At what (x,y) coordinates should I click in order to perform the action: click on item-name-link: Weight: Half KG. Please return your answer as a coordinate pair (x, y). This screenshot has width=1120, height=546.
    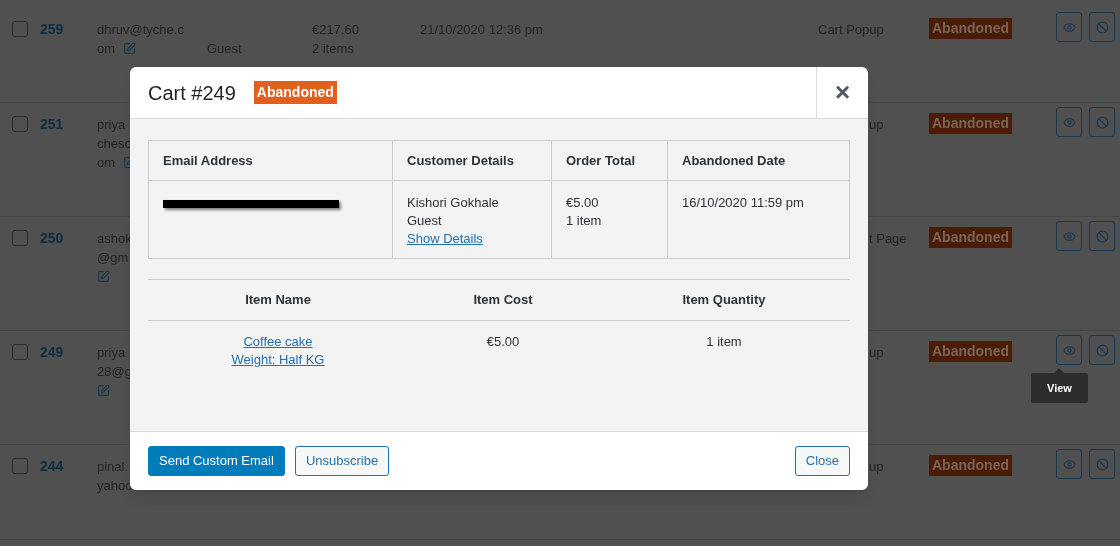
    Looking at the image, I should click on (278, 360).